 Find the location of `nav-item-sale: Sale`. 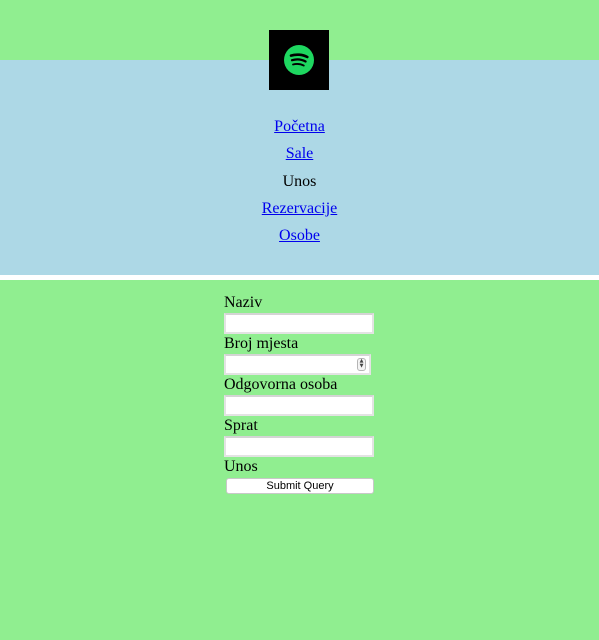

nav-item-sale: Sale is located at coordinates (299, 156).